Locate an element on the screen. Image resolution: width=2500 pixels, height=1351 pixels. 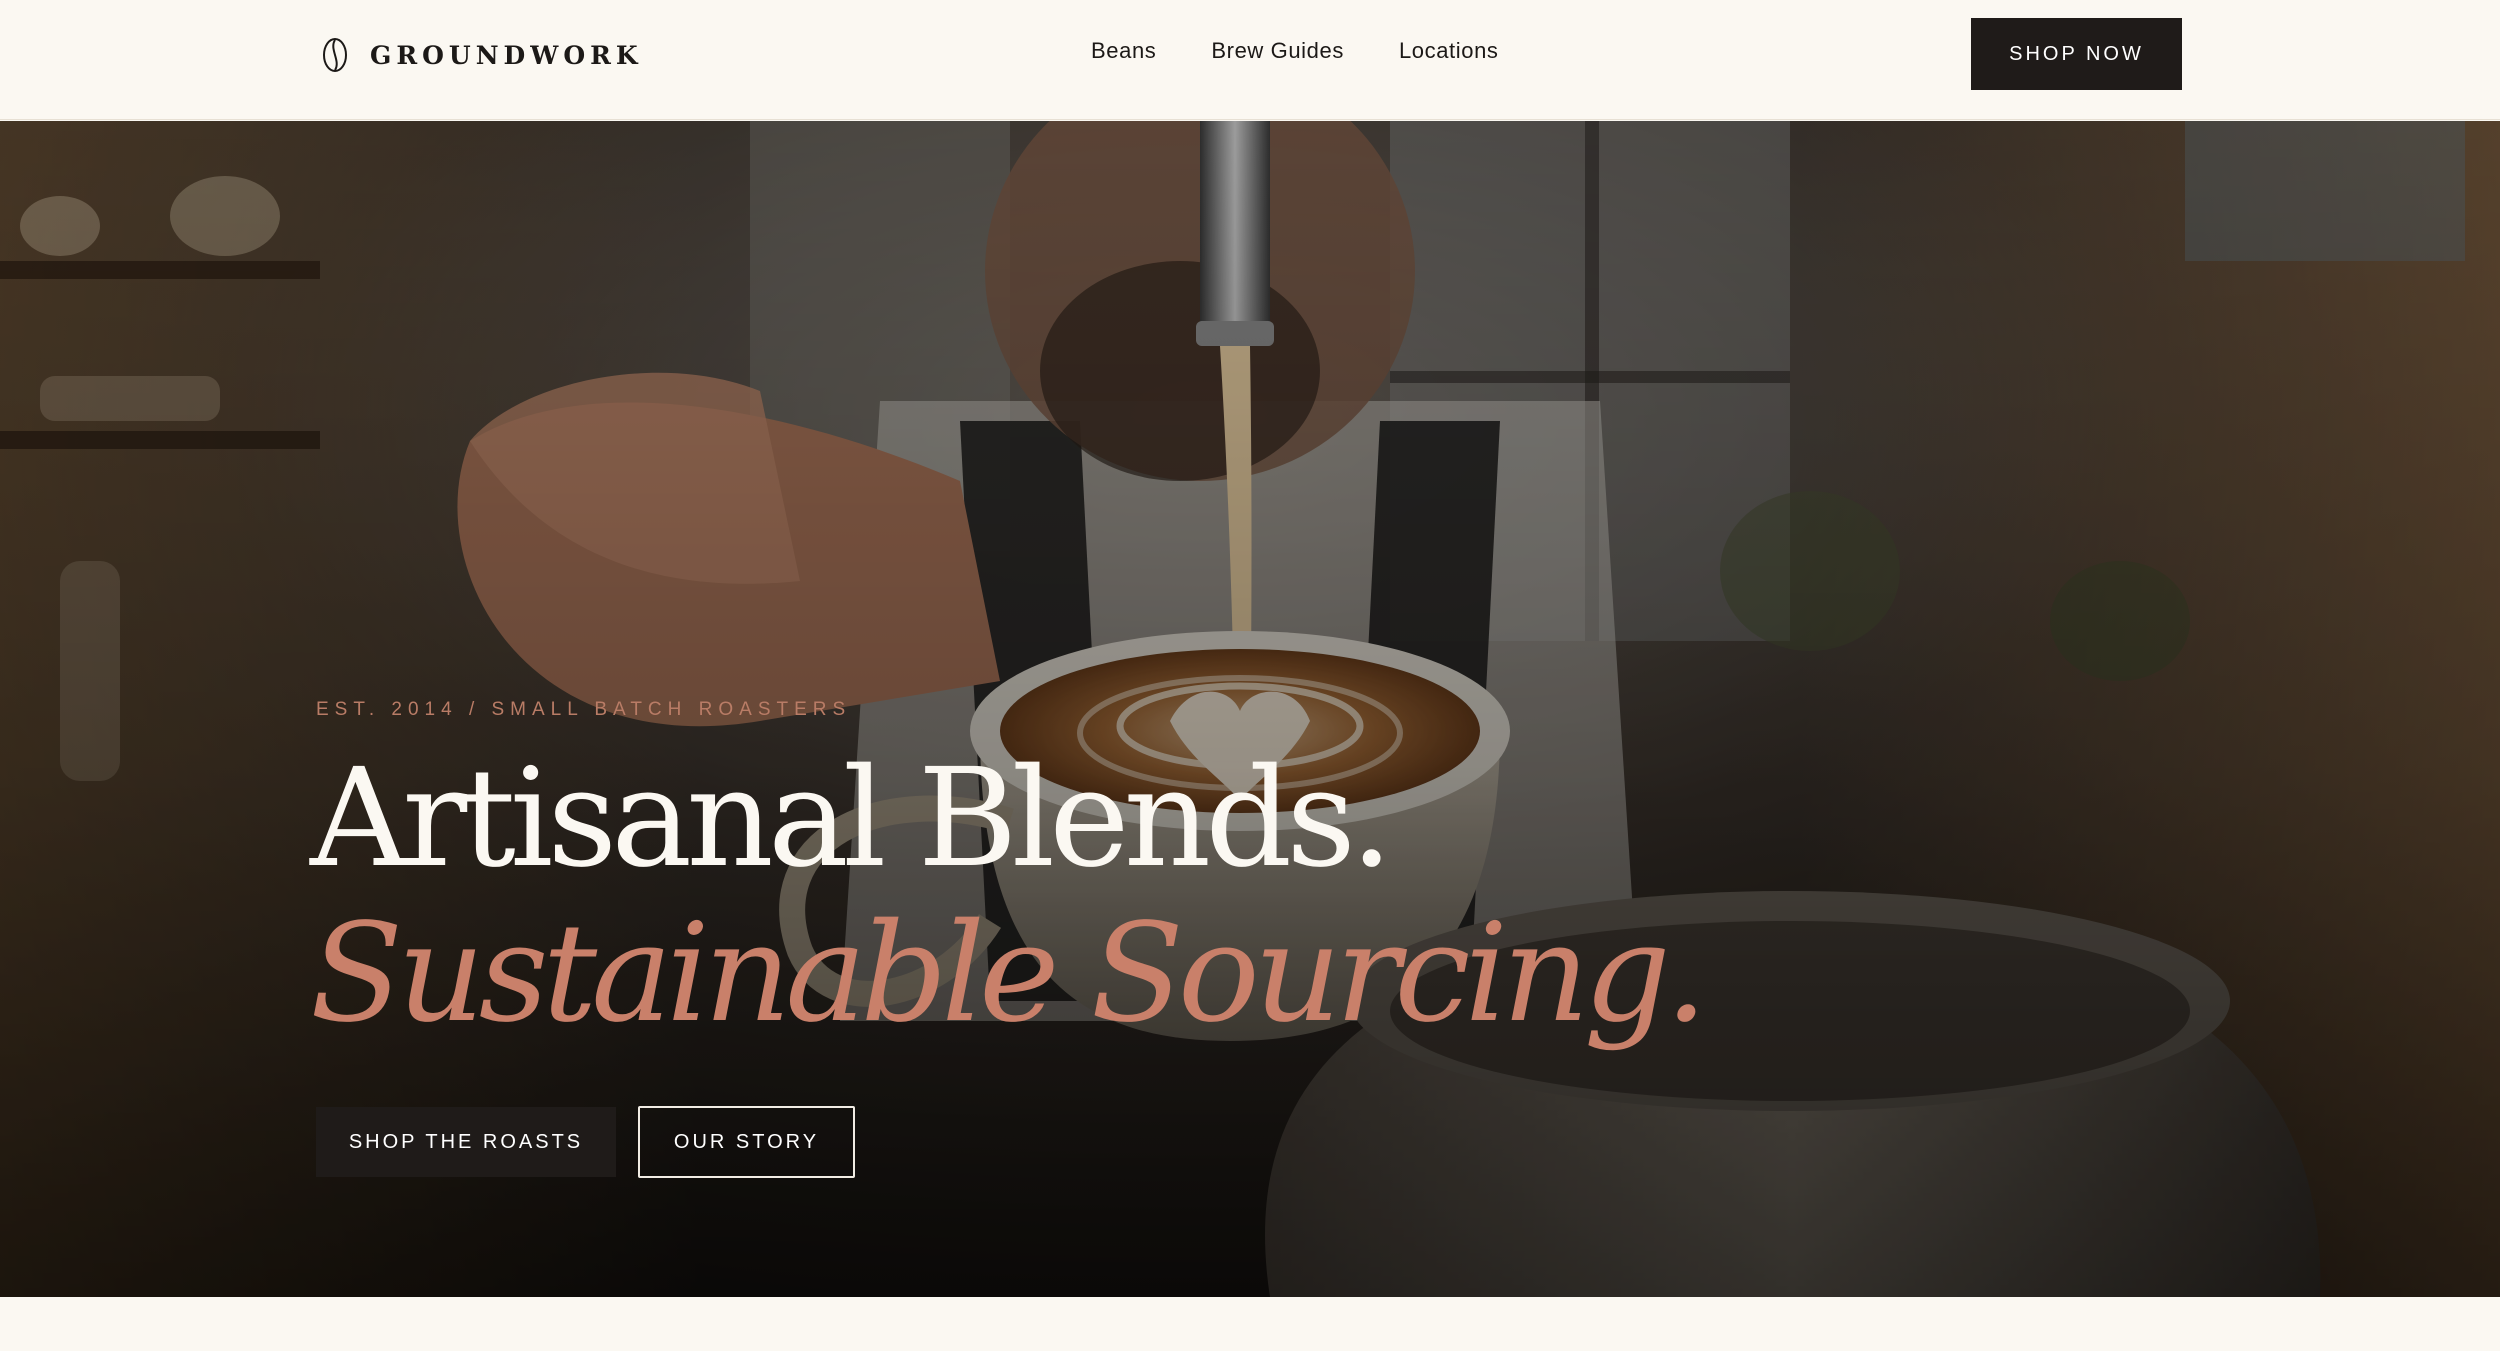
hero-headline-line-2: Sustainable Sourcing. is located at coordinates (1009, 974).